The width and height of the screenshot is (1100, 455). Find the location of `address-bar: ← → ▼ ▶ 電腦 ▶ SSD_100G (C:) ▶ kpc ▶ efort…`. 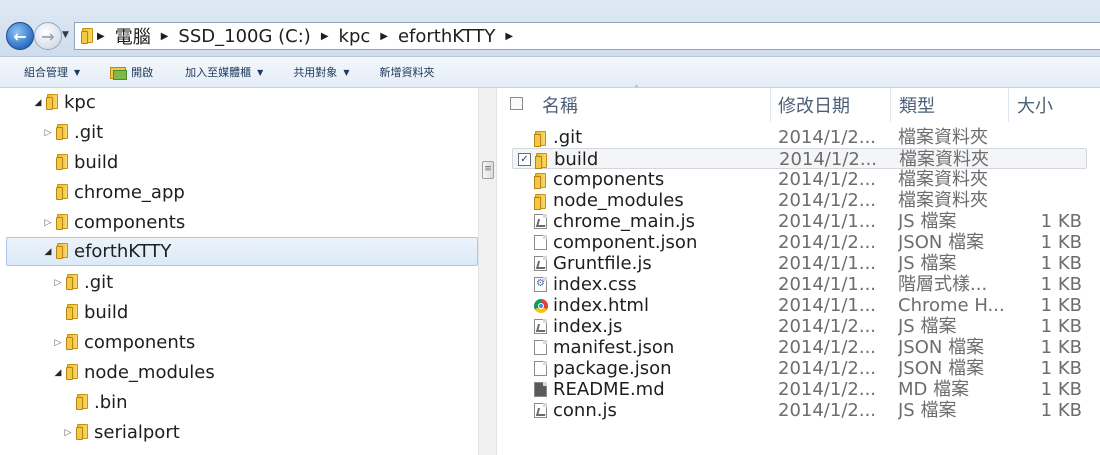

address-bar: ← → ▼ ▶ 電腦 ▶ SSD_100G (C:) ▶ kpc ▶ efort… is located at coordinates (550, 28).